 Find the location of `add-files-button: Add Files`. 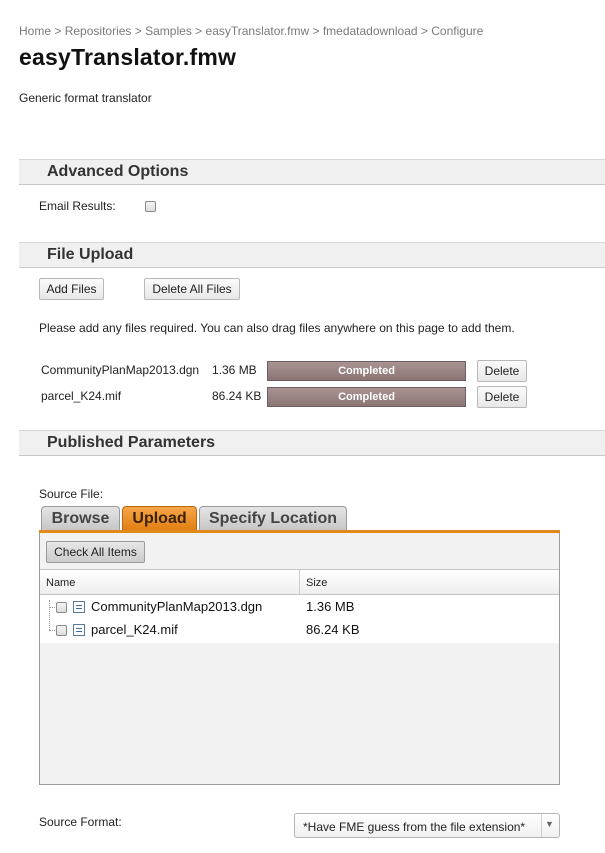

add-files-button: Add Files is located at coordinates (71, 289).